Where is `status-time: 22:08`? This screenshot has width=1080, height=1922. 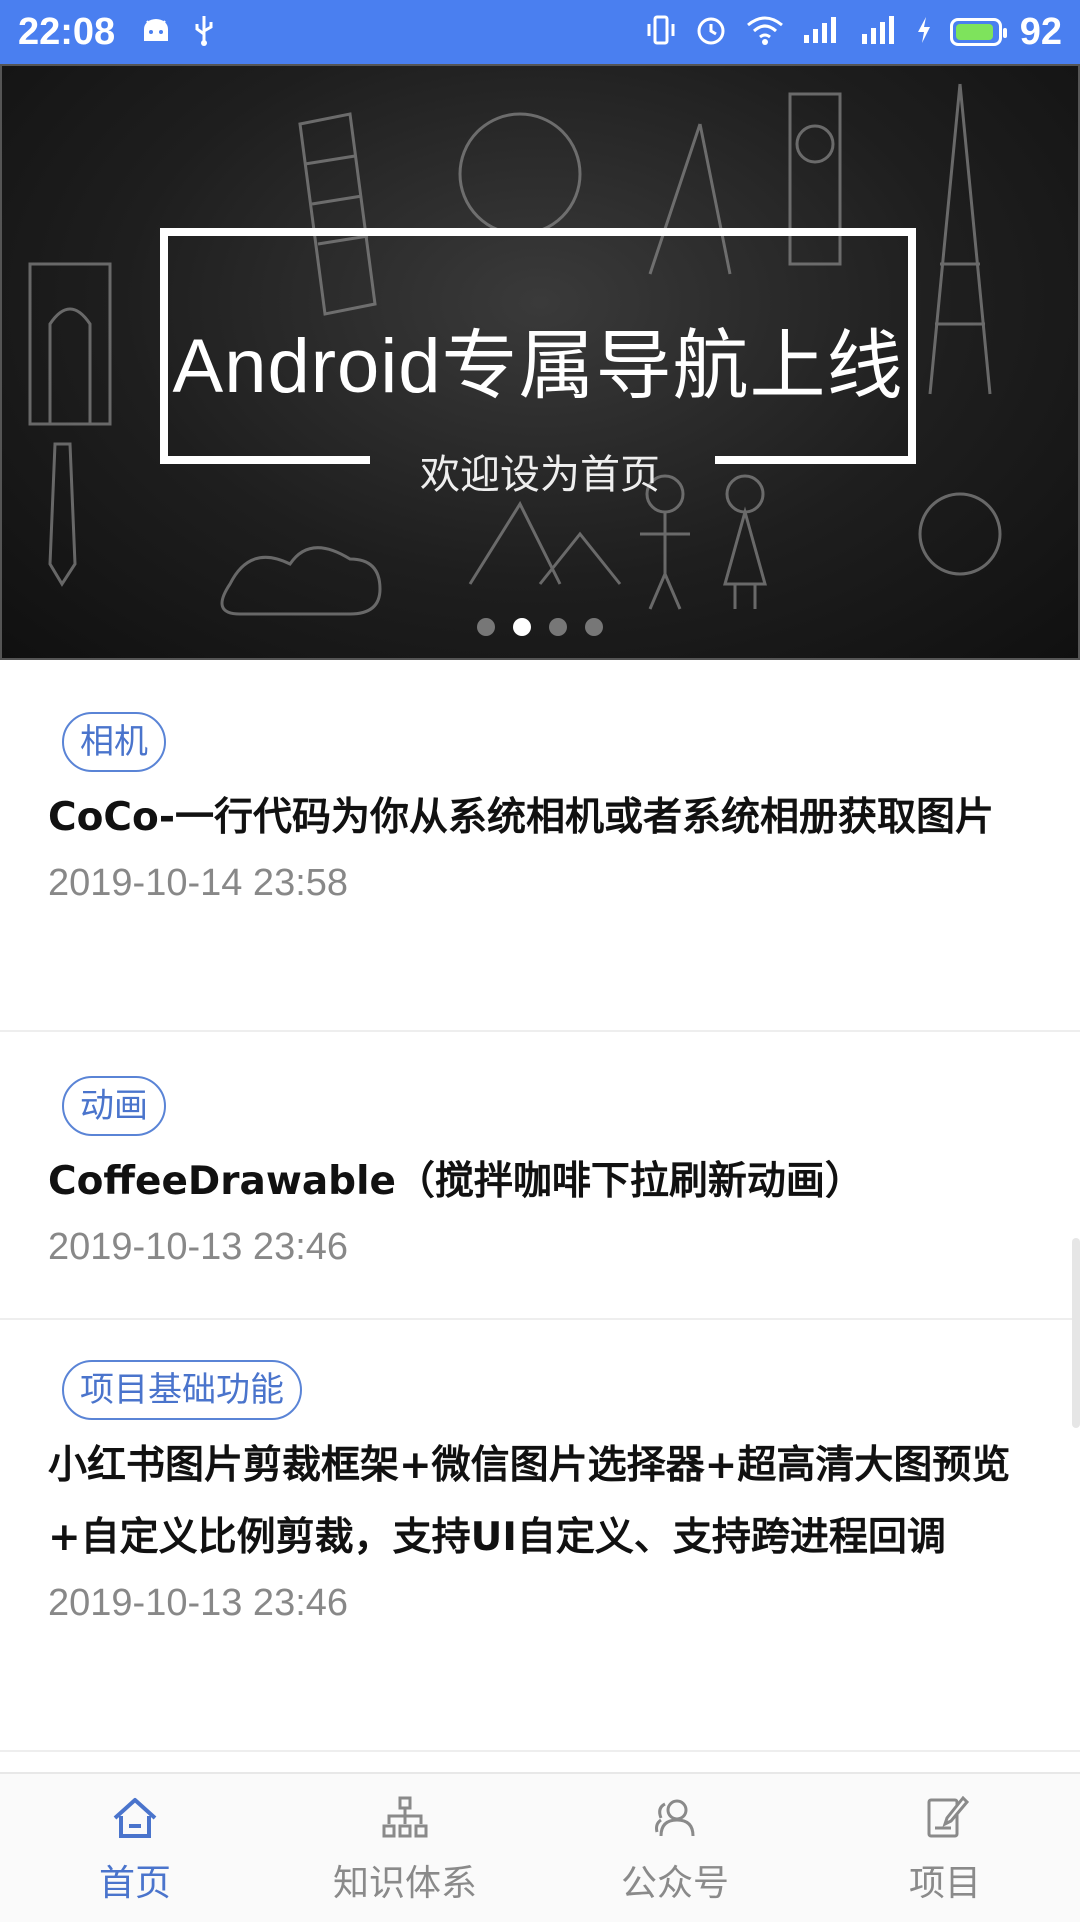 status-time: 22:08 is located at coordinates (67, 31).